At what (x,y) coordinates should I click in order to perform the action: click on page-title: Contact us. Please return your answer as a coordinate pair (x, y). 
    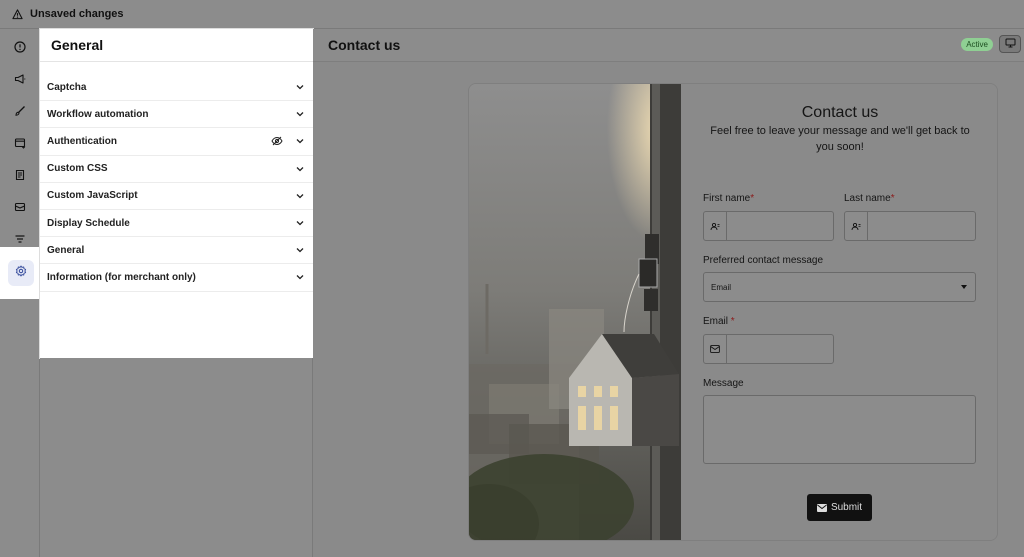
    Looking at the image, I should click on (364, 45).